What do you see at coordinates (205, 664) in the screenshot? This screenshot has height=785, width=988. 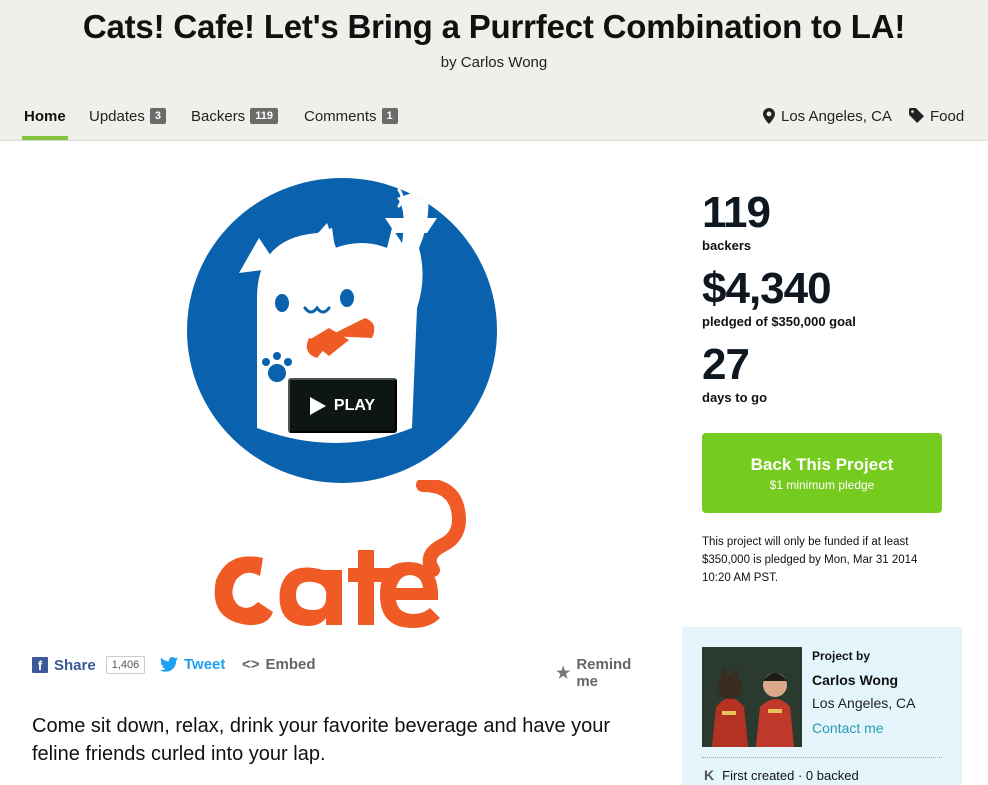 I see `tweet-label: Tweet` at bounding box center [205, 664].